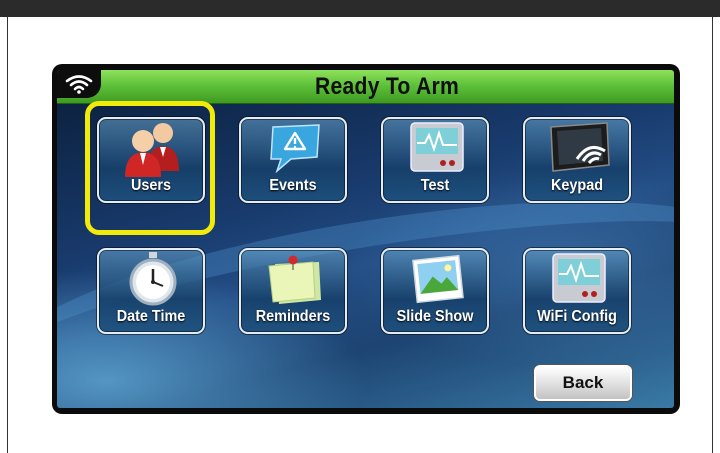  Describe the element at coordinates (577, 185) in the screenshot. I see `tile-keypad-label: Keypad` at that location.